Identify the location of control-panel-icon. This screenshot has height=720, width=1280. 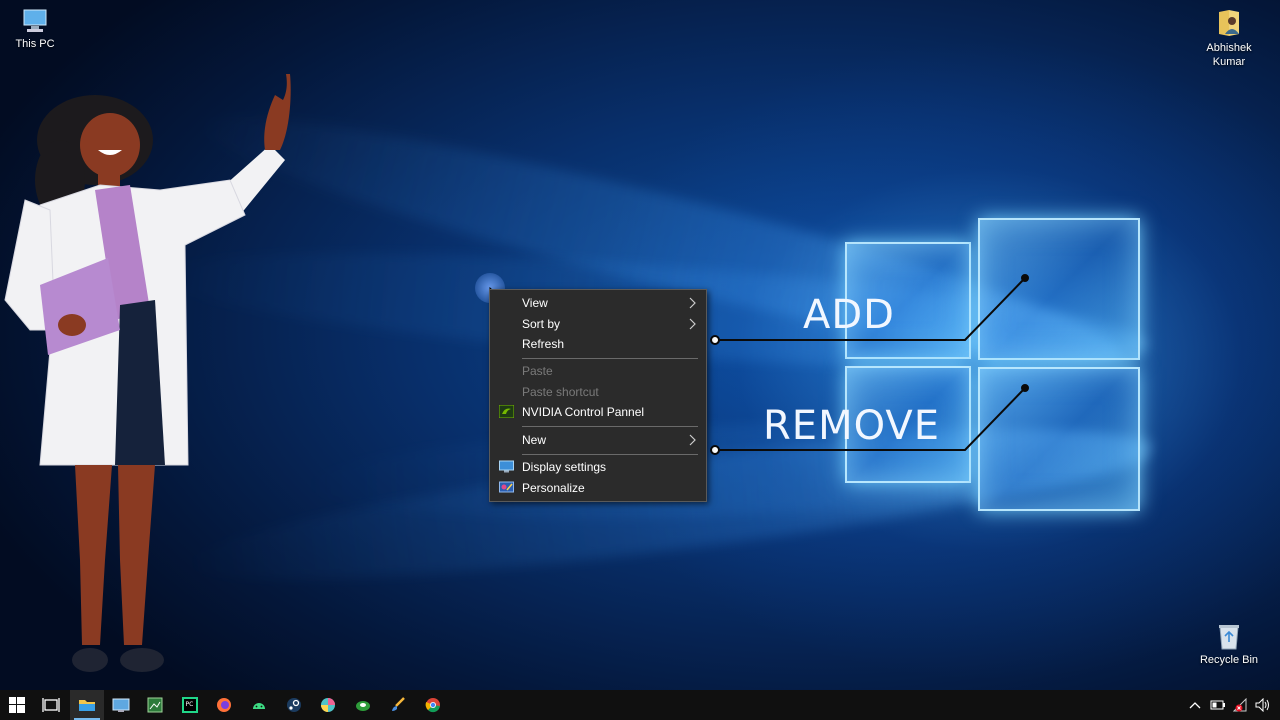
(121, 705).